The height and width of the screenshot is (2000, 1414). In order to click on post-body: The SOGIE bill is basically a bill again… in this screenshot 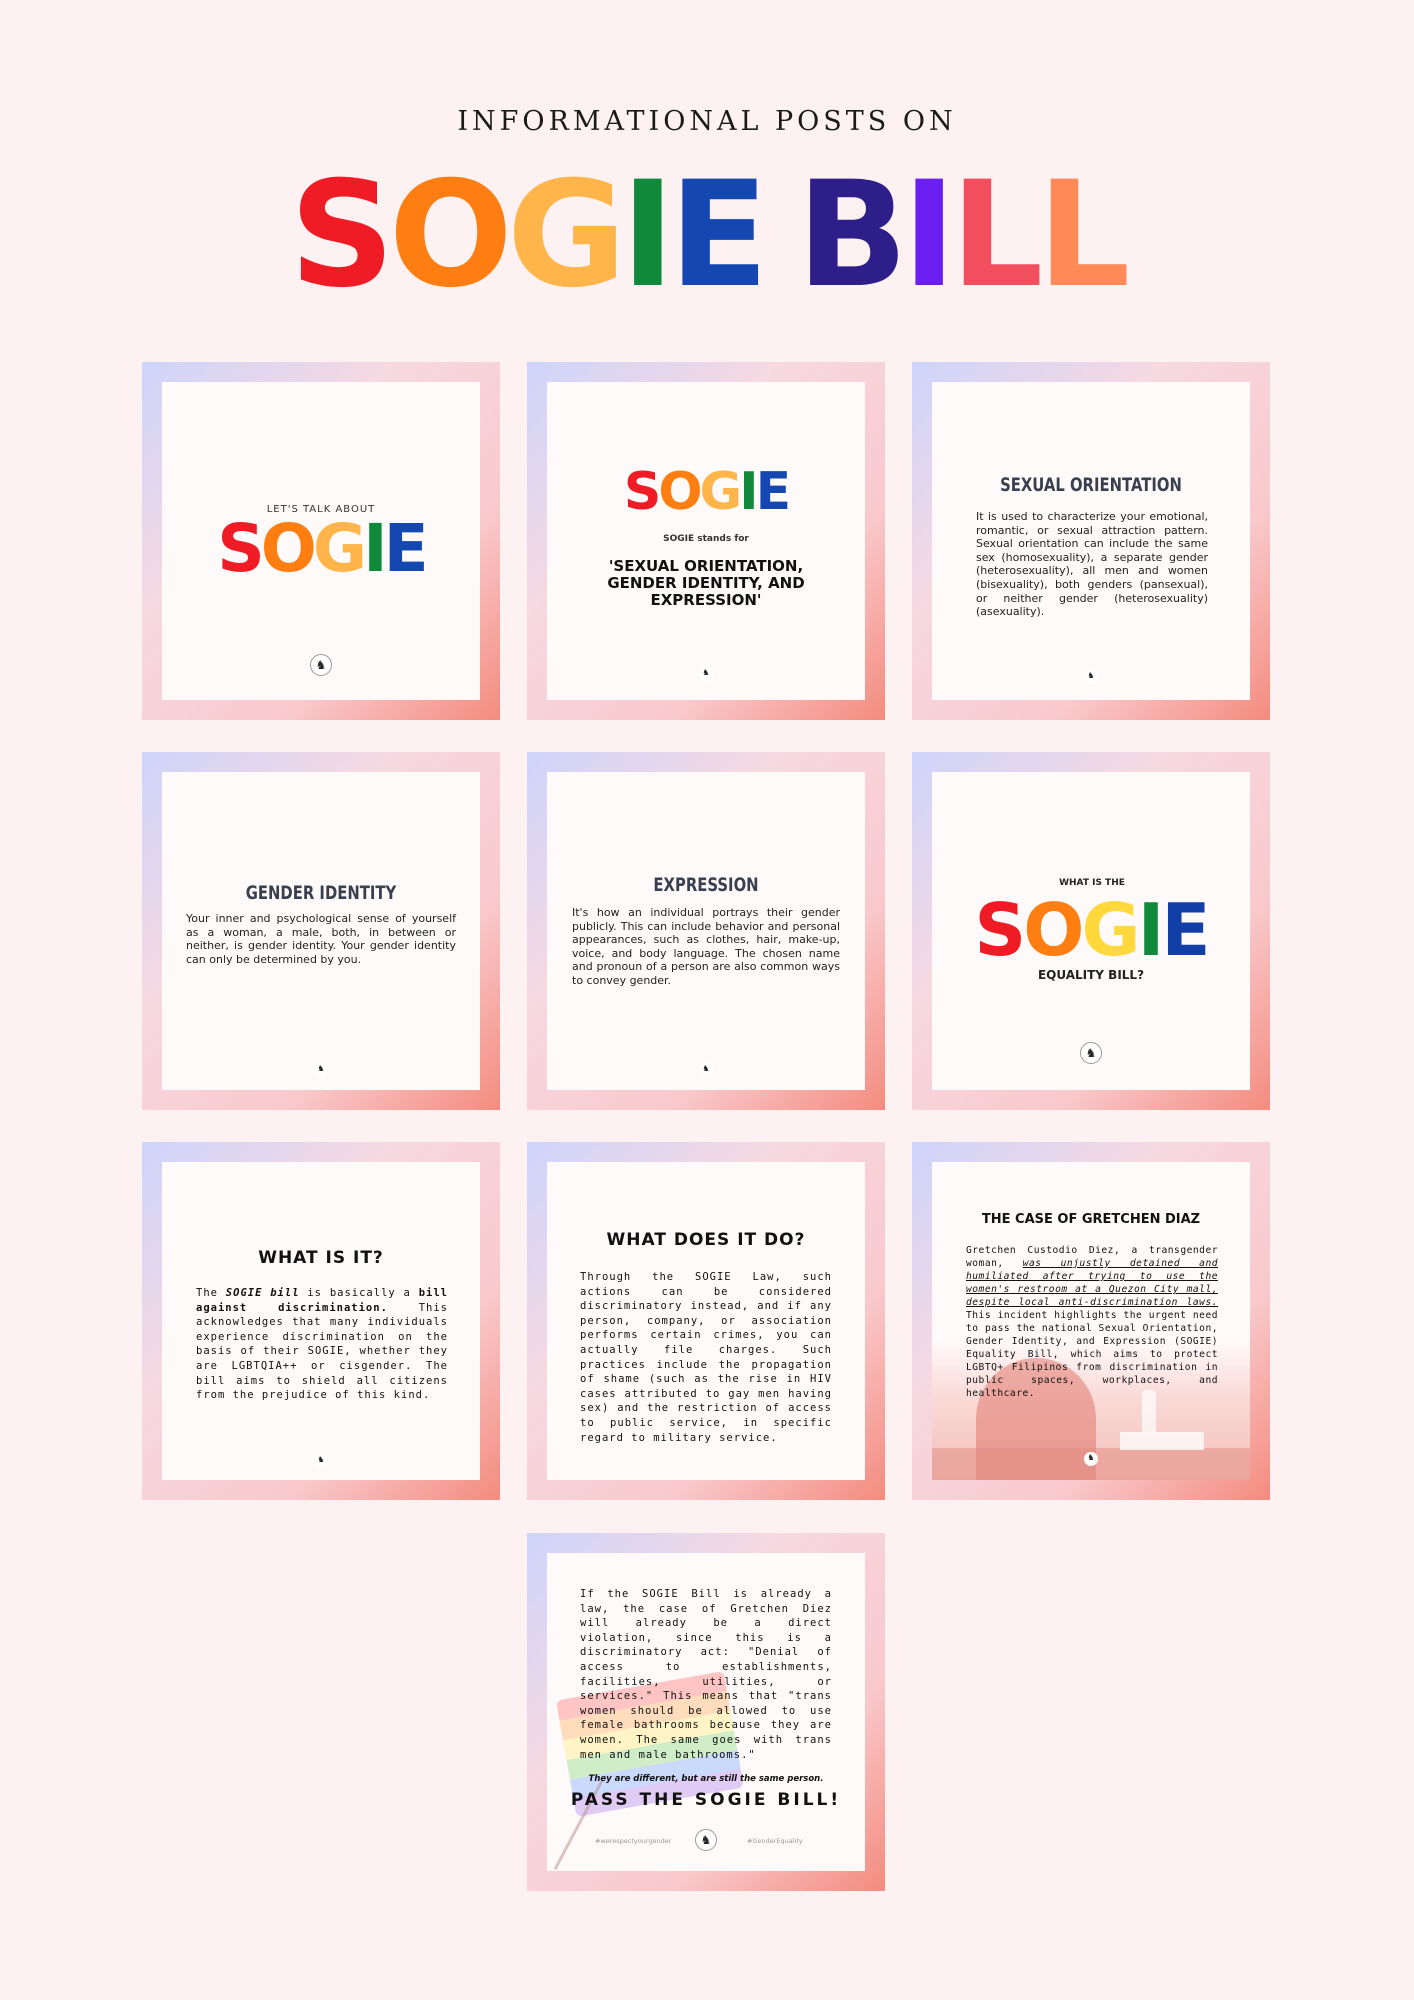, I will do `click(322, 1344)`.